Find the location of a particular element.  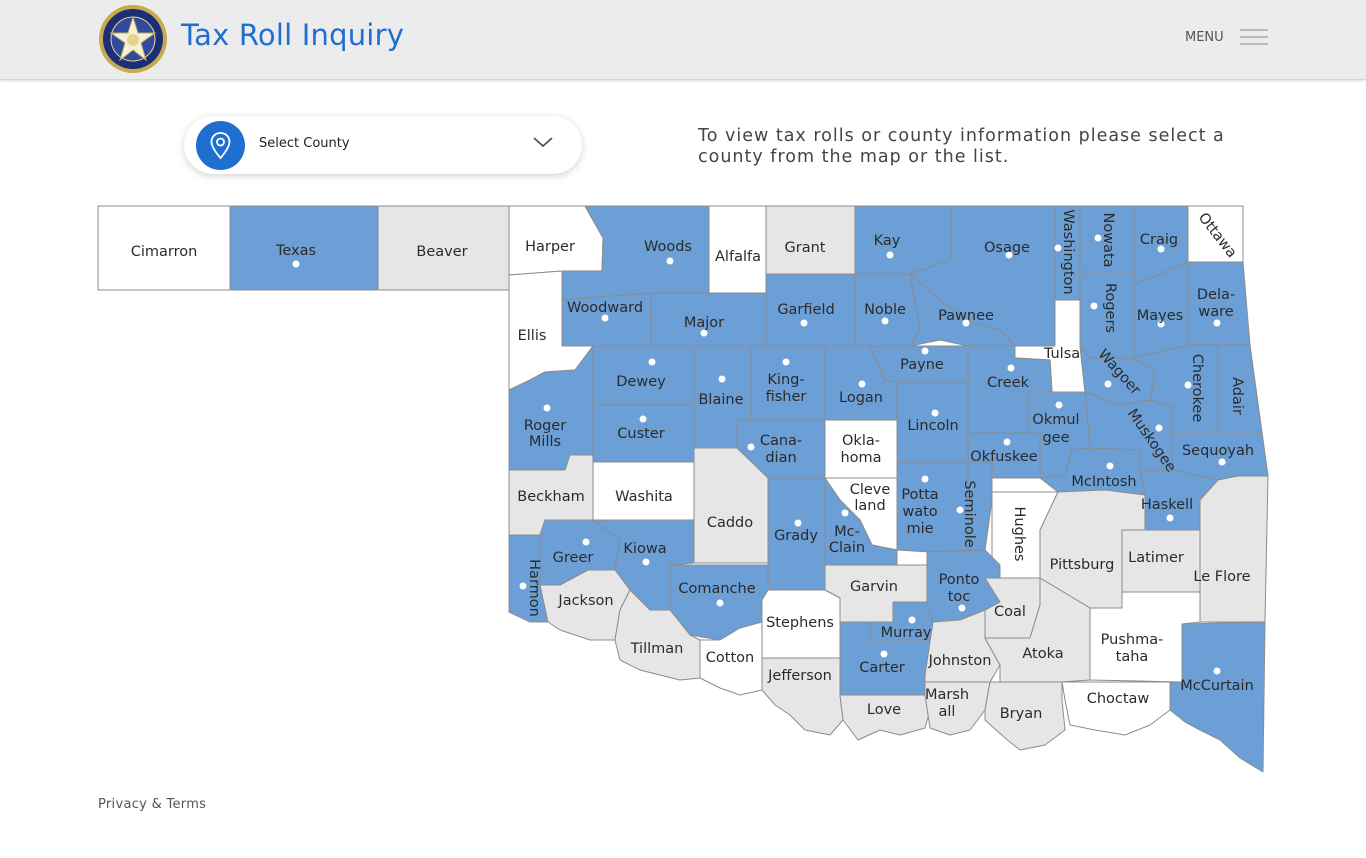

county-label: Okfuskee is located at coordinates (1003, 457).